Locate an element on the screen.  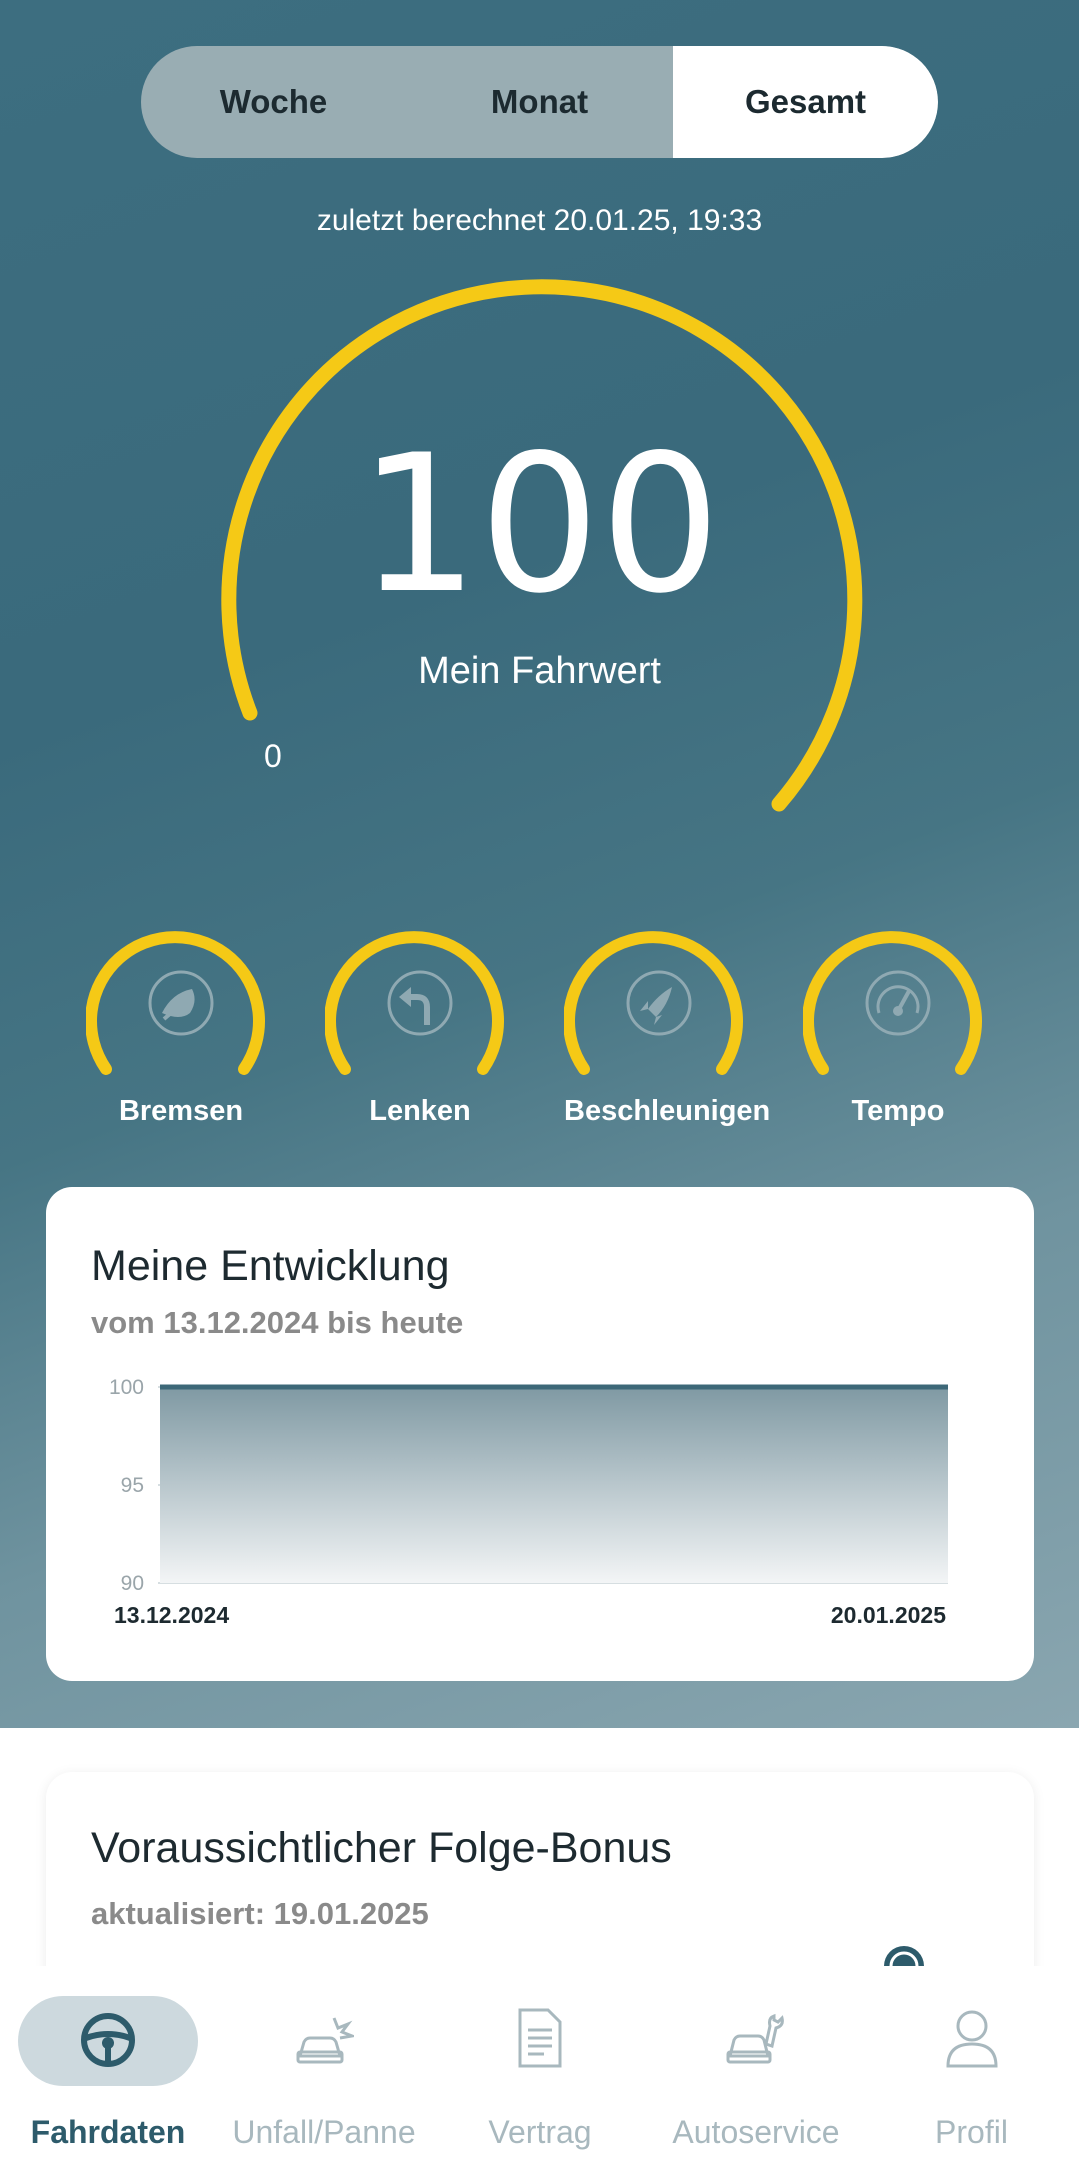
beschleunigen-gauge is located at coordinates (653, 1003).